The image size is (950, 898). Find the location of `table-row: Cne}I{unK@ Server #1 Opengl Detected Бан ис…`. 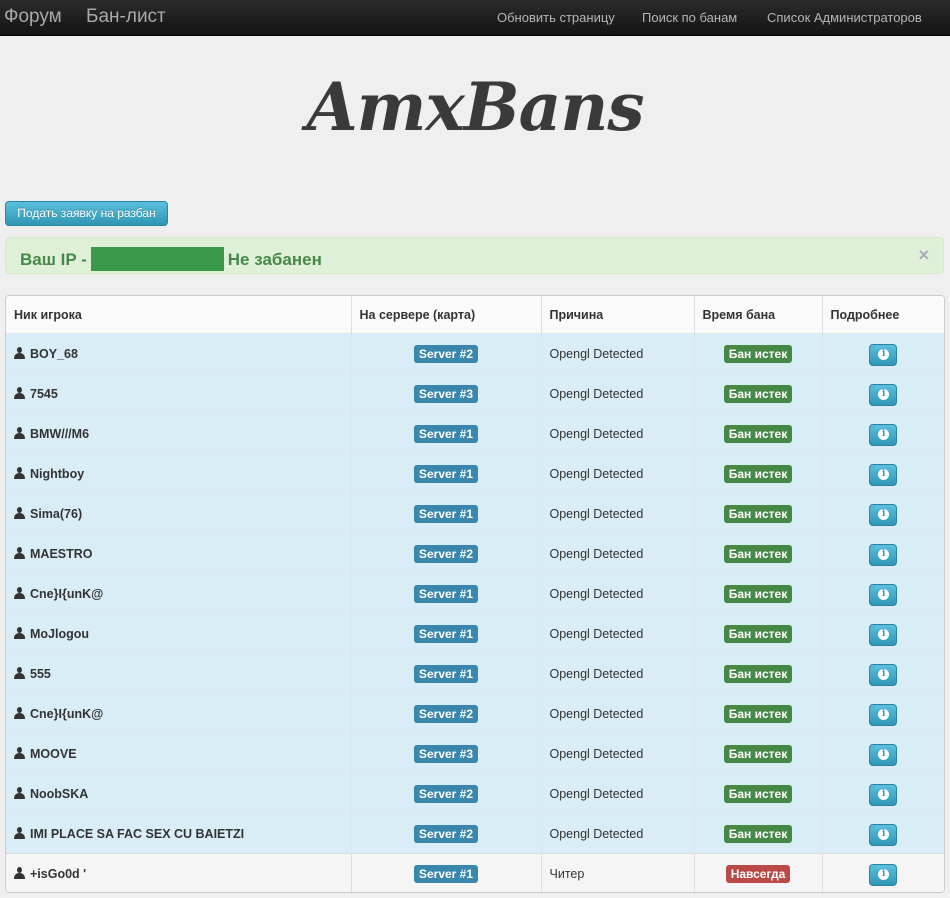

table-row: Cne}I{unK@ Server #1 Opengl Detected Бан ис… is located at coordinates (475, 593).